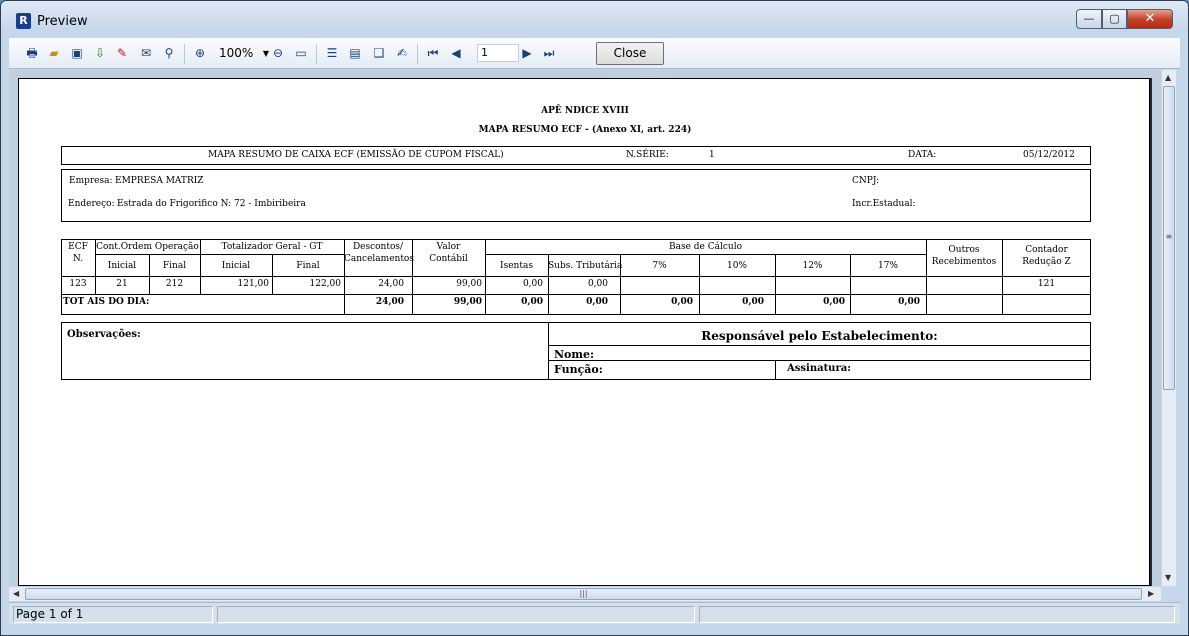 This screenshot has height=636, width=1189. What do you see at coordinates (682, 302) in the screenshot?
I see `totals-7: 0,00` at bounding box center [682, 302].